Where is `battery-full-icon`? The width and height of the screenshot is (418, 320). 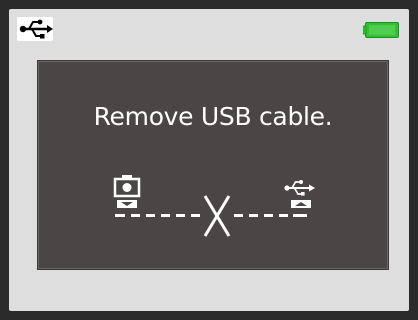
battery-full-icon is located at coordinates (380, 30).